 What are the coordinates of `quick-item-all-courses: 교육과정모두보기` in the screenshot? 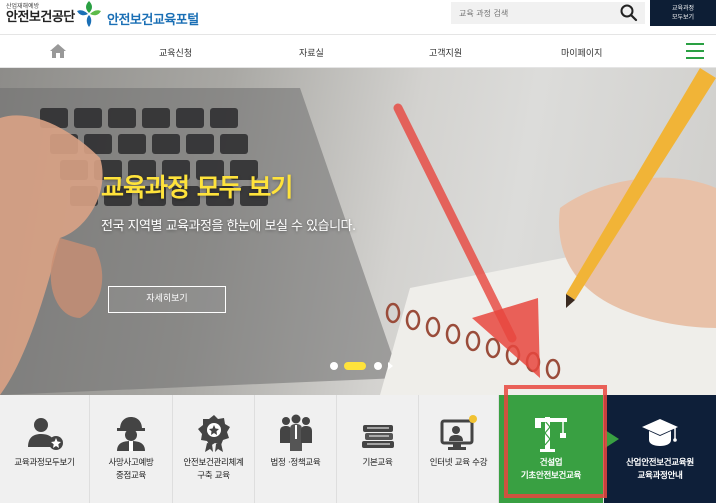 It's located at (45, 449).